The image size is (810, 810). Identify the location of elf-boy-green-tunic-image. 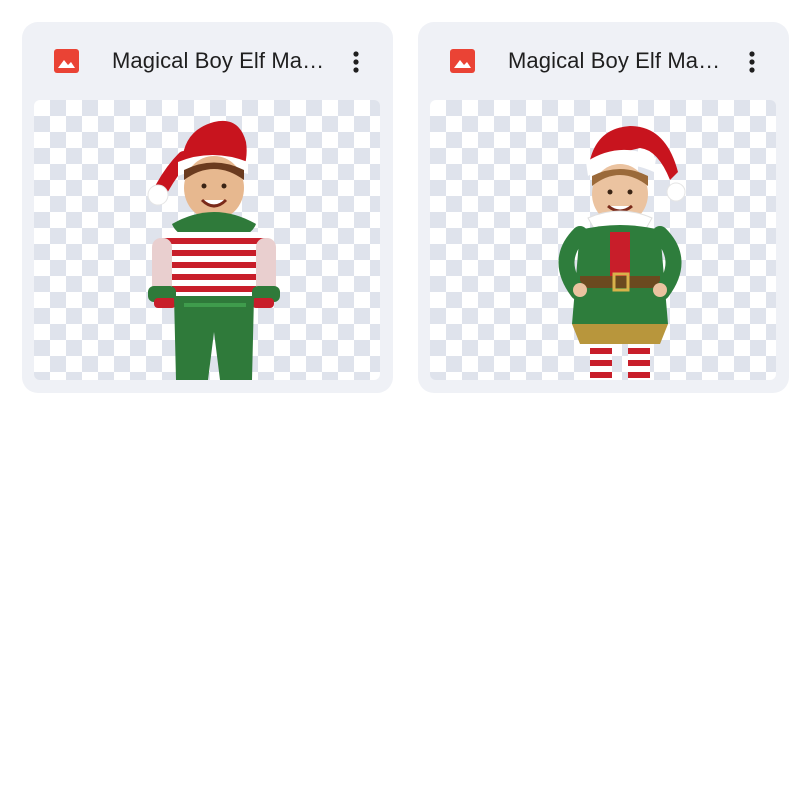
(622, 253).